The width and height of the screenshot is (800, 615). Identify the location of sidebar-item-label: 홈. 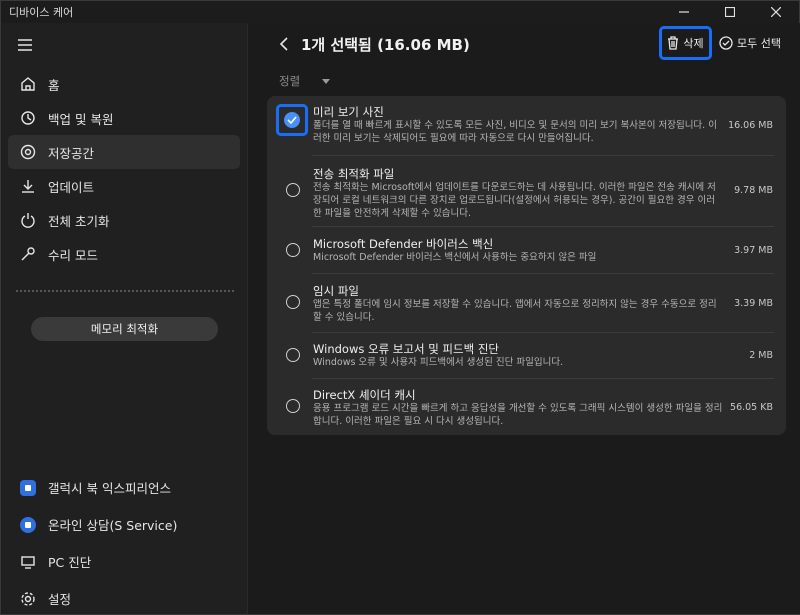
(54, 85).